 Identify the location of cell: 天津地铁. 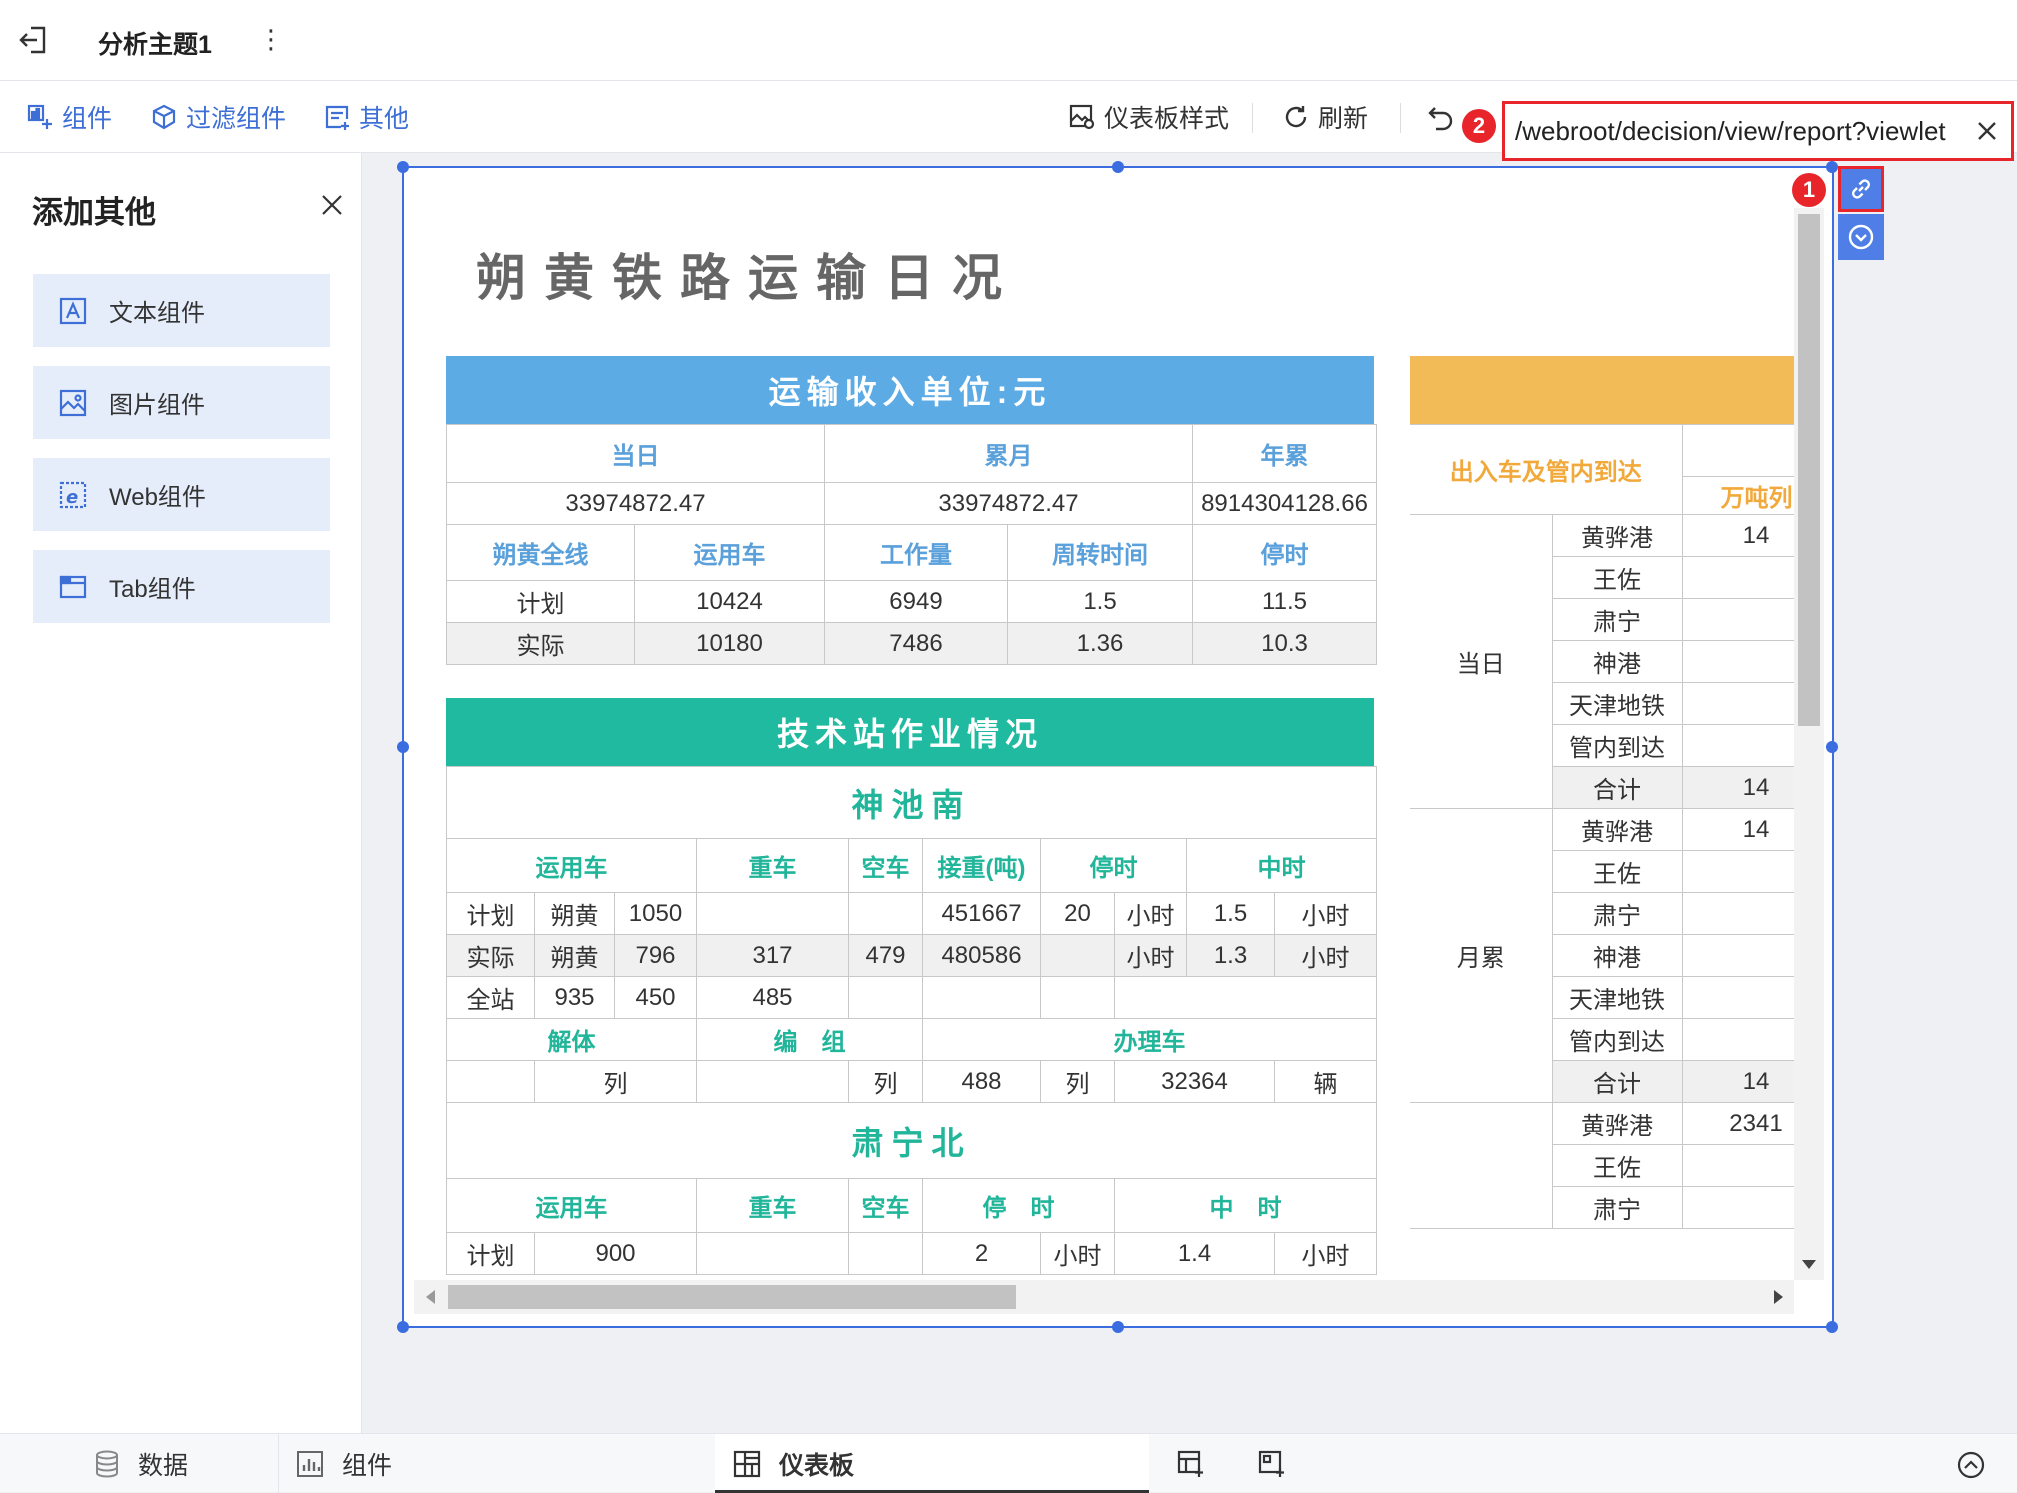
(1617, 997).